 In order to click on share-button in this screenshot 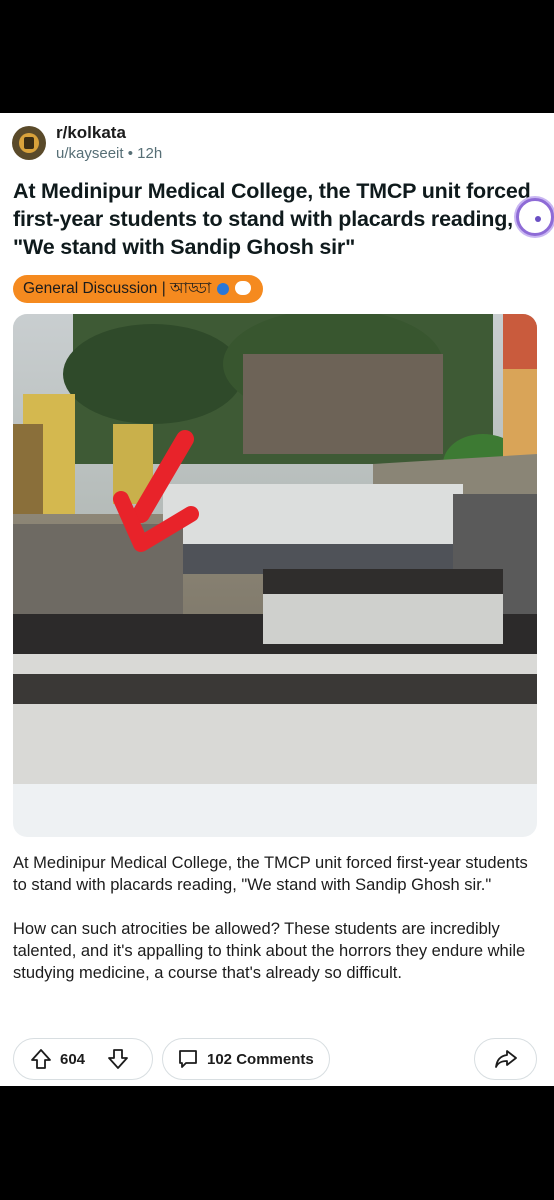, I will do `click(505, 1059)`.